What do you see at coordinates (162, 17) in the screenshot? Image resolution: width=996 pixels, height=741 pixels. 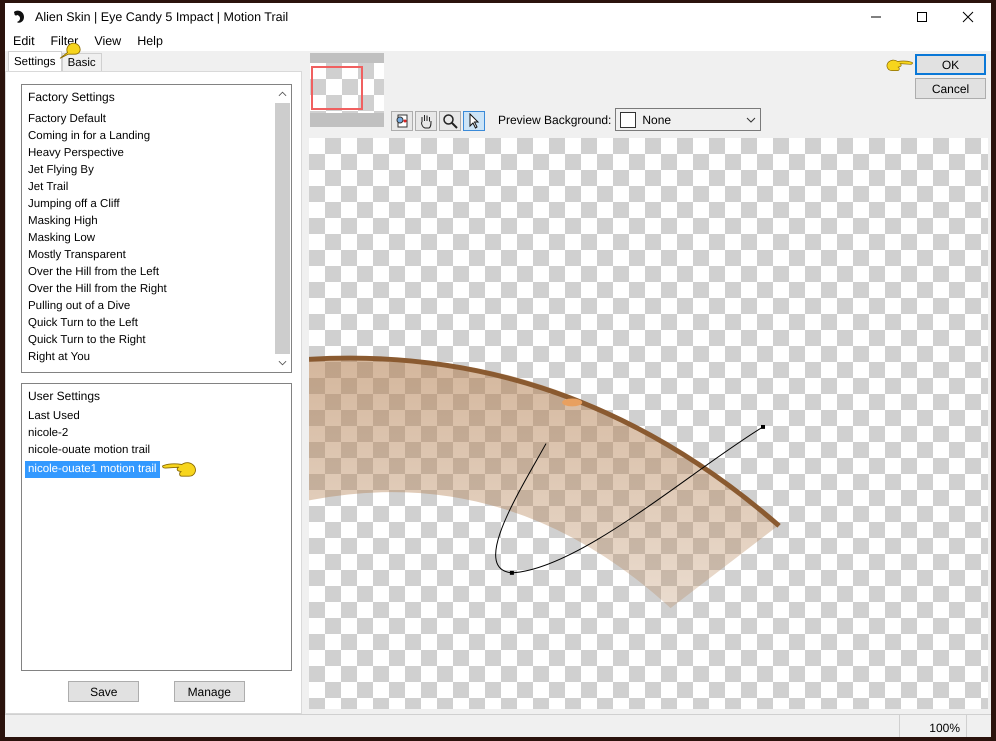 I see `window-title: Alien Skin | Eye Candy 5 Impact | Motion Trail` at bounding box center [162, 17].